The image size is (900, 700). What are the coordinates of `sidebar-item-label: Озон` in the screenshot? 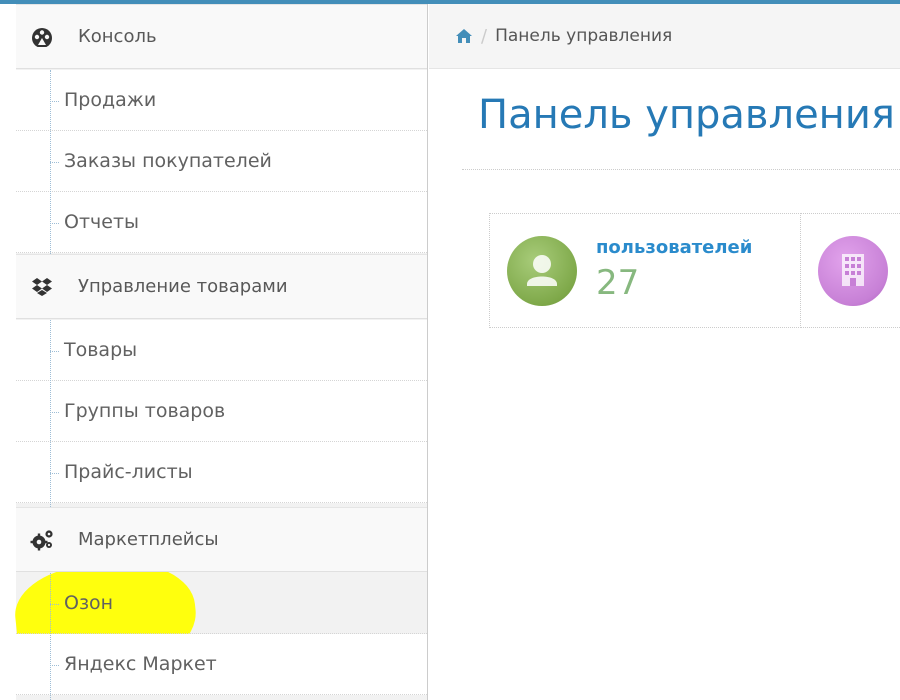 It's located at (89, 603).